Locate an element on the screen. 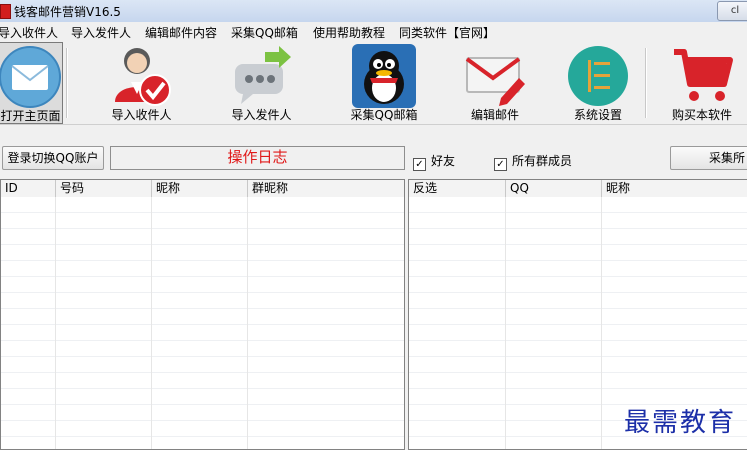 Image resolution: width=747 pixels, height=450 pixels. column-header-number: 号码 is located at coordinates (104, 188).